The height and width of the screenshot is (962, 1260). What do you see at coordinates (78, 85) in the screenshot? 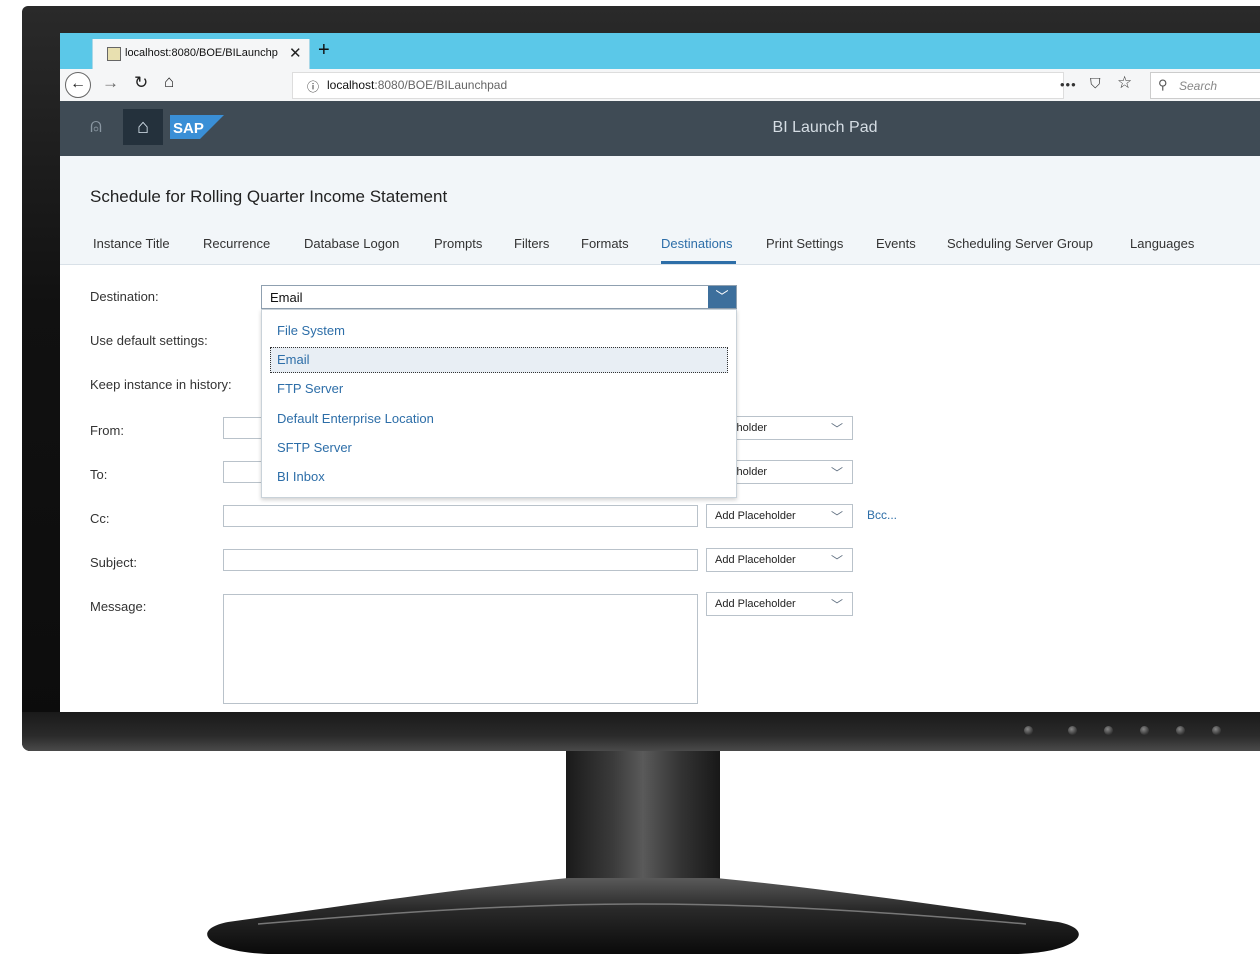
I see `back-icon: ←` at bounding box center [78, 85].